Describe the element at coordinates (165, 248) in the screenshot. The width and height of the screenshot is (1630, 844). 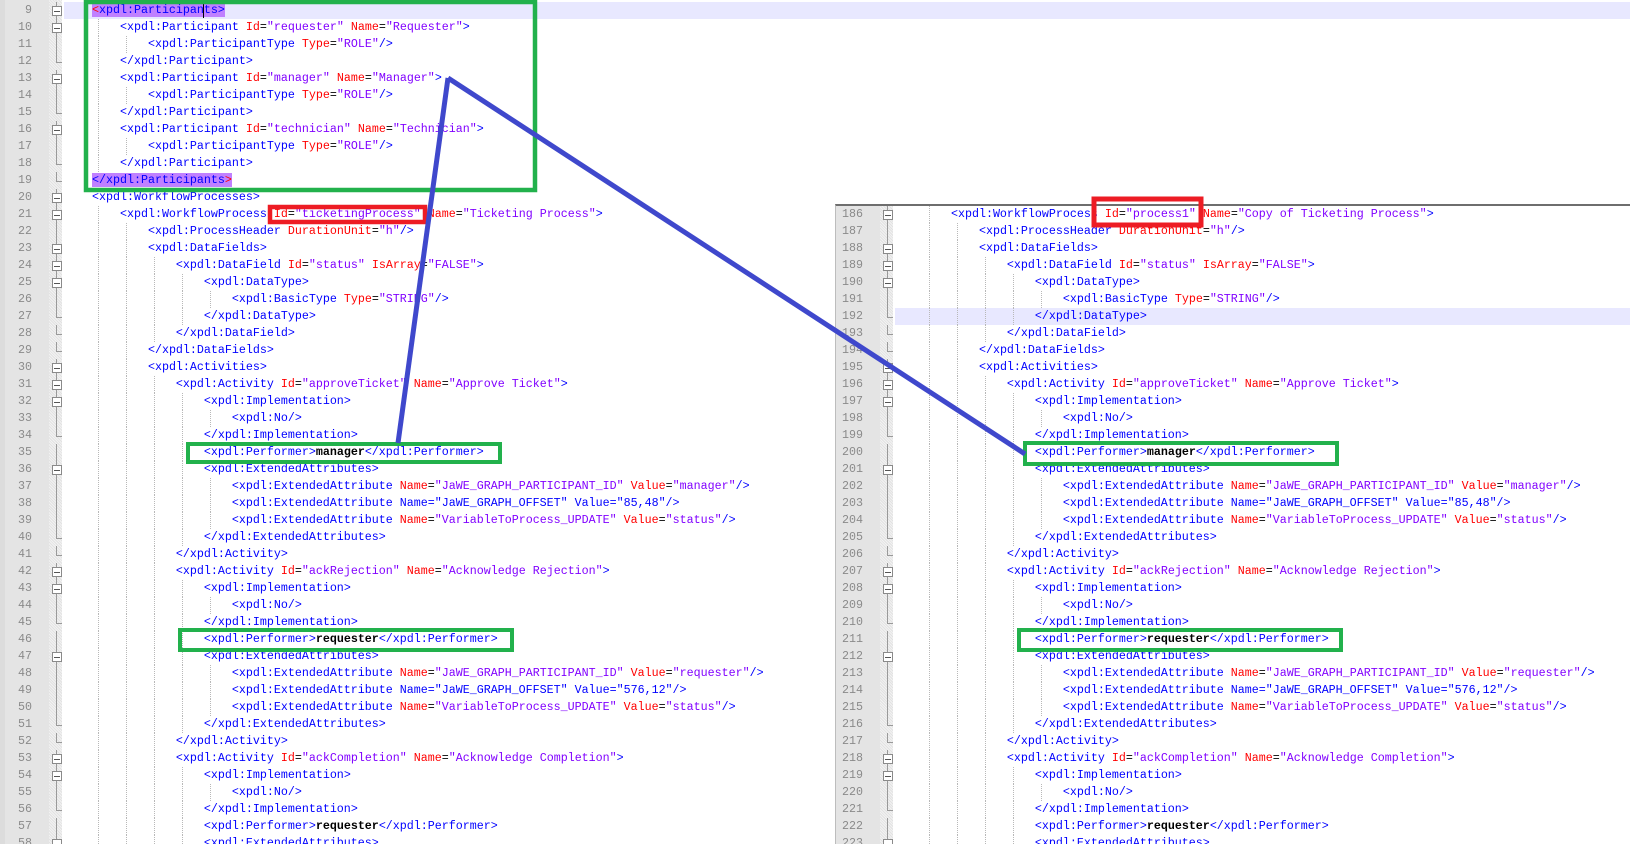
I see `code-text: <xpdl:DataFields>` at that location.